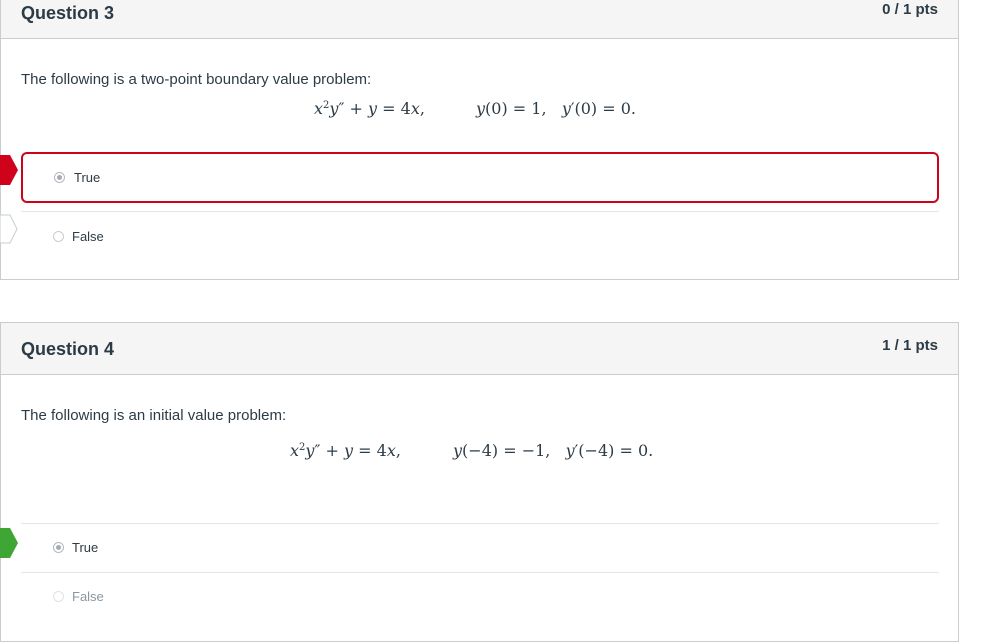 This screenshot has width=984, height=642. What do you see at coordinates (553, 450) in the screenshot?
I see `initial-conditions: y(−4) = −1, y′(−4) = 0.` at bounding box center [553, 450].